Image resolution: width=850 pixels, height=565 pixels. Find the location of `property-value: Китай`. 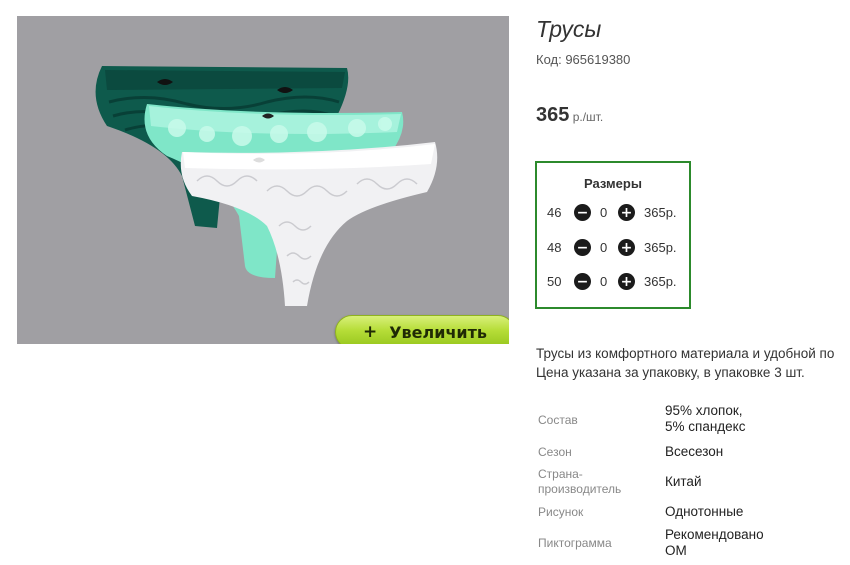

property-value: Китай is located at coordinates (683, 481).